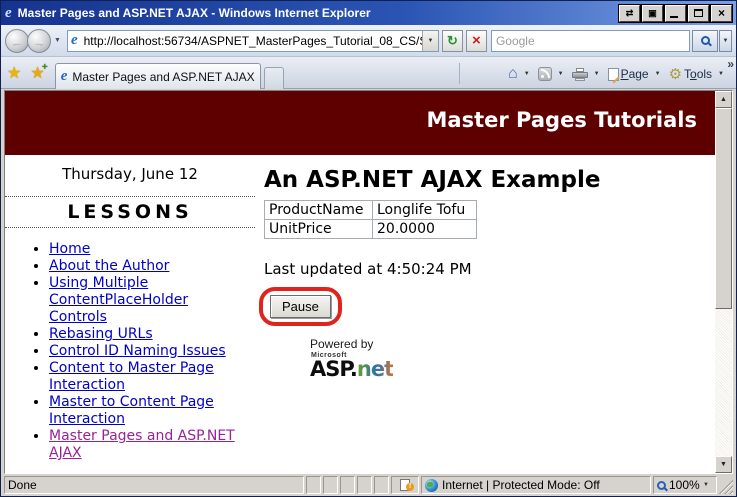  Describe the element at coordinates (459, 73) in the screenshot. I see `toolbar-divider` at that location.